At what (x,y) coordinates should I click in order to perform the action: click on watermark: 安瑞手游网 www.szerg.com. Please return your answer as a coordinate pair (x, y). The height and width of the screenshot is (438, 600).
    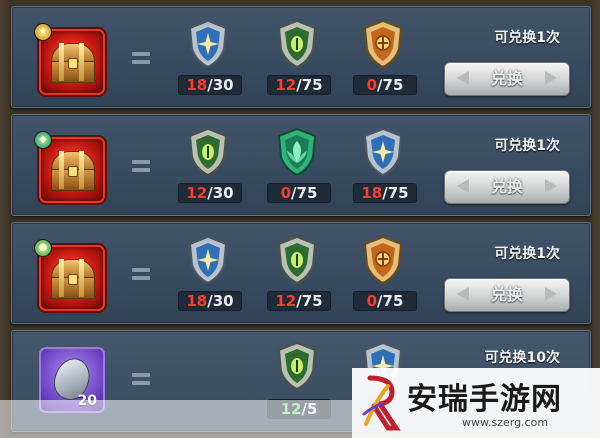
    Looking at the image, I should click on (476, 403).